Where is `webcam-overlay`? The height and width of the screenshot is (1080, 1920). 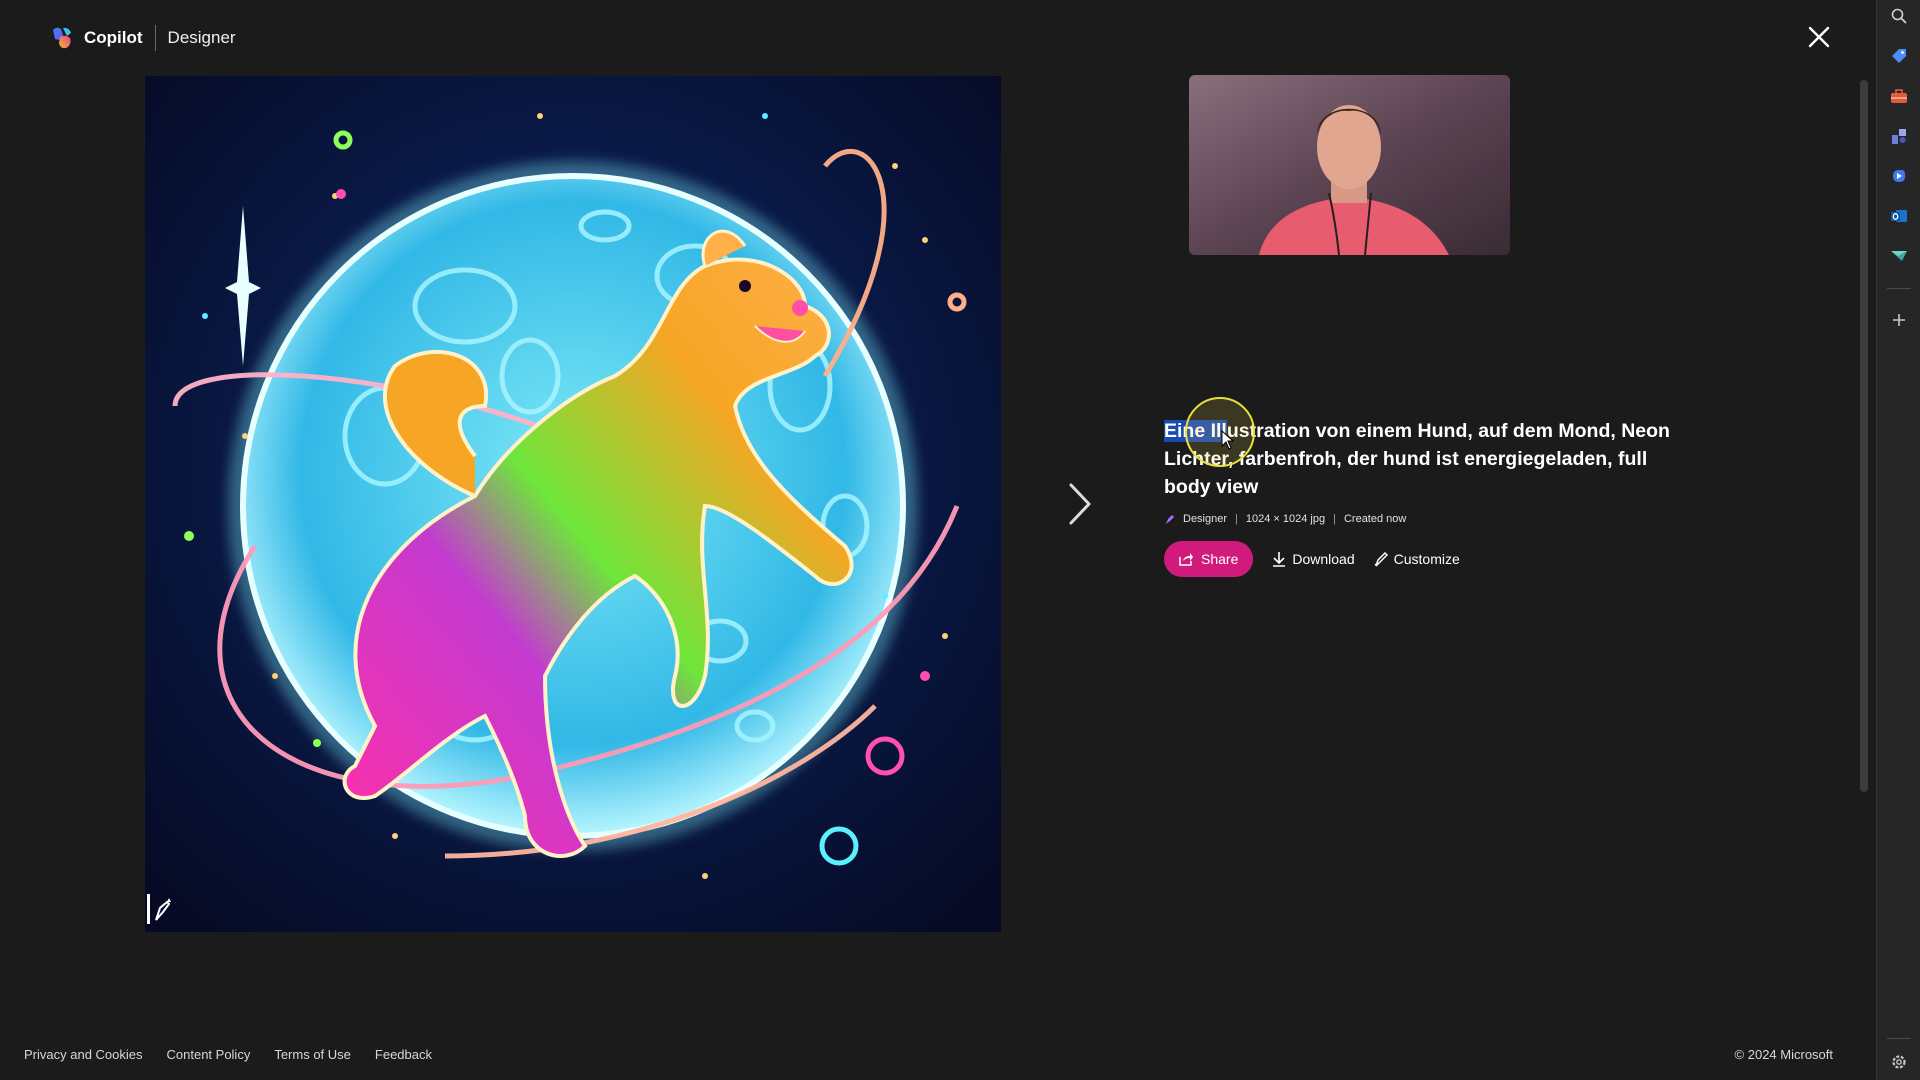
webcam-overlay is located at coordinates (1349, 165).